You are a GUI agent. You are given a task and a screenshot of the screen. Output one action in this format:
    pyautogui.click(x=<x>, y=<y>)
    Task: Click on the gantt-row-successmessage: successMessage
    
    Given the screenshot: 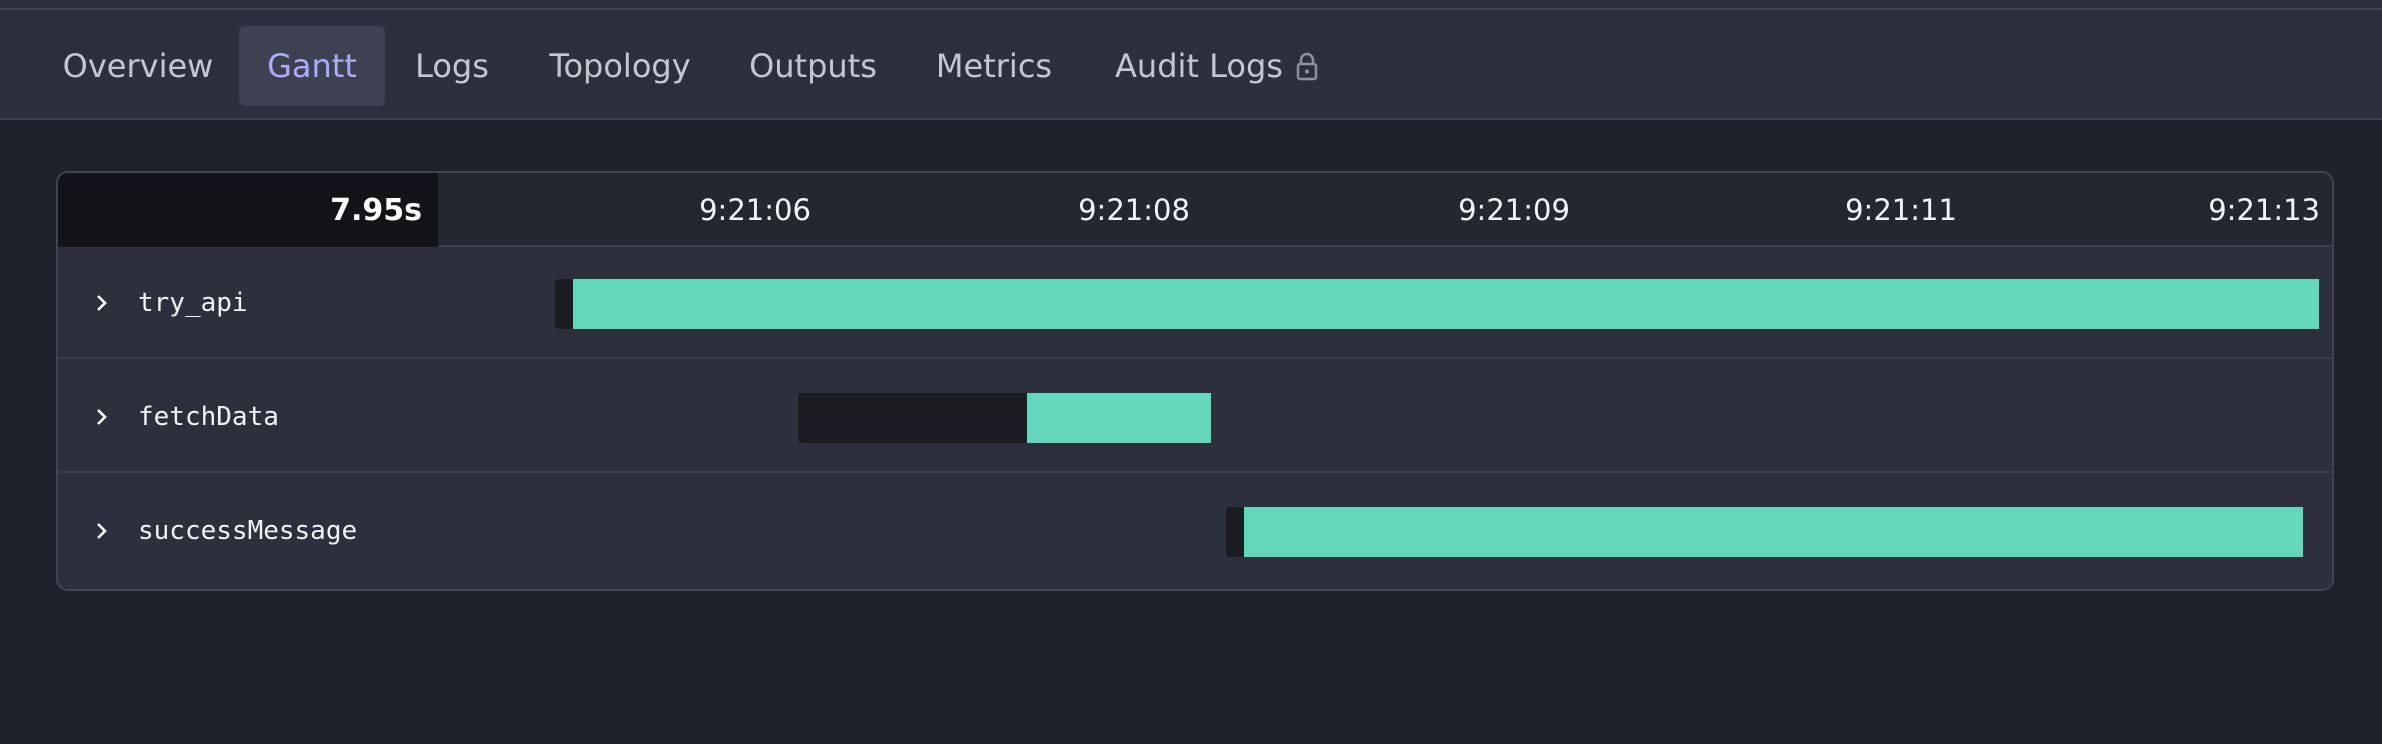 What is the action you would take?
    pyautogui.click(x=1195, y=531)
    